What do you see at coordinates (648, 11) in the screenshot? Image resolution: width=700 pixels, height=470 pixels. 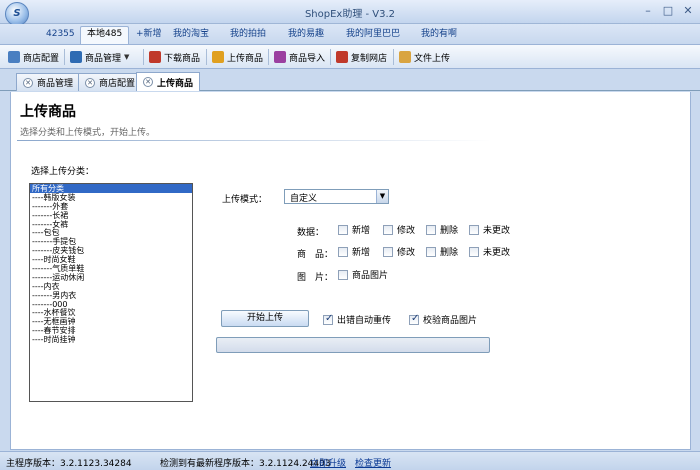 I see `minimize-icon: –` at bounding box center [648, 11].